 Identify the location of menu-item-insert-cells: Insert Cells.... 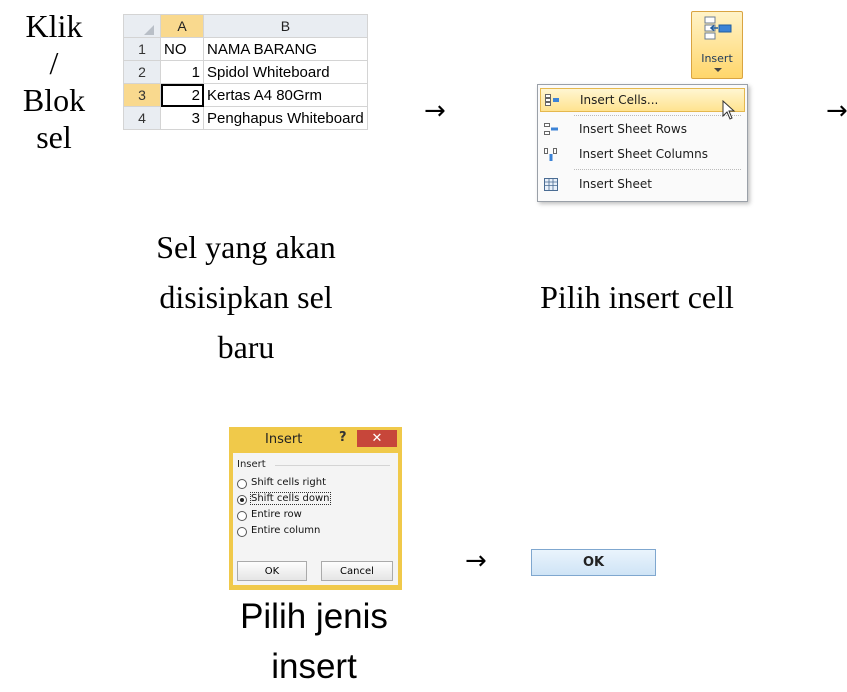
(642, 100).